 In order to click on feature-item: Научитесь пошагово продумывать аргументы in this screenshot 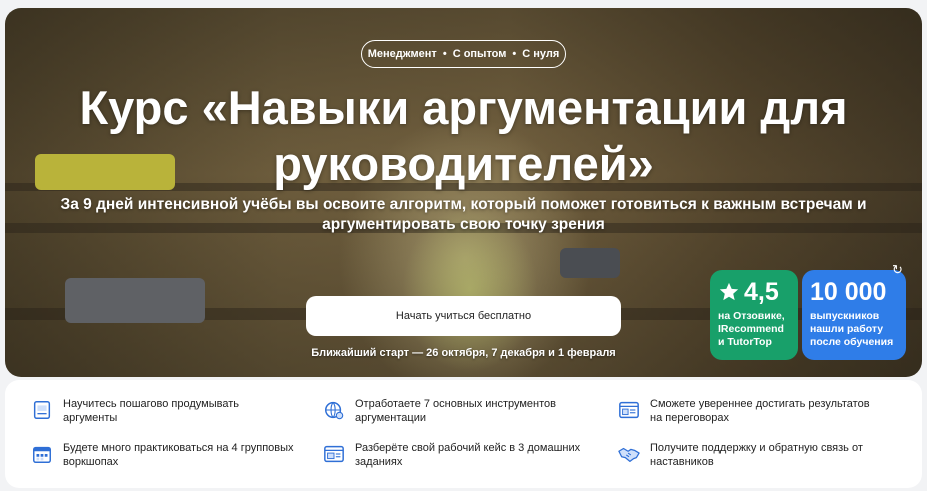, I will do `click(163, 411)`.